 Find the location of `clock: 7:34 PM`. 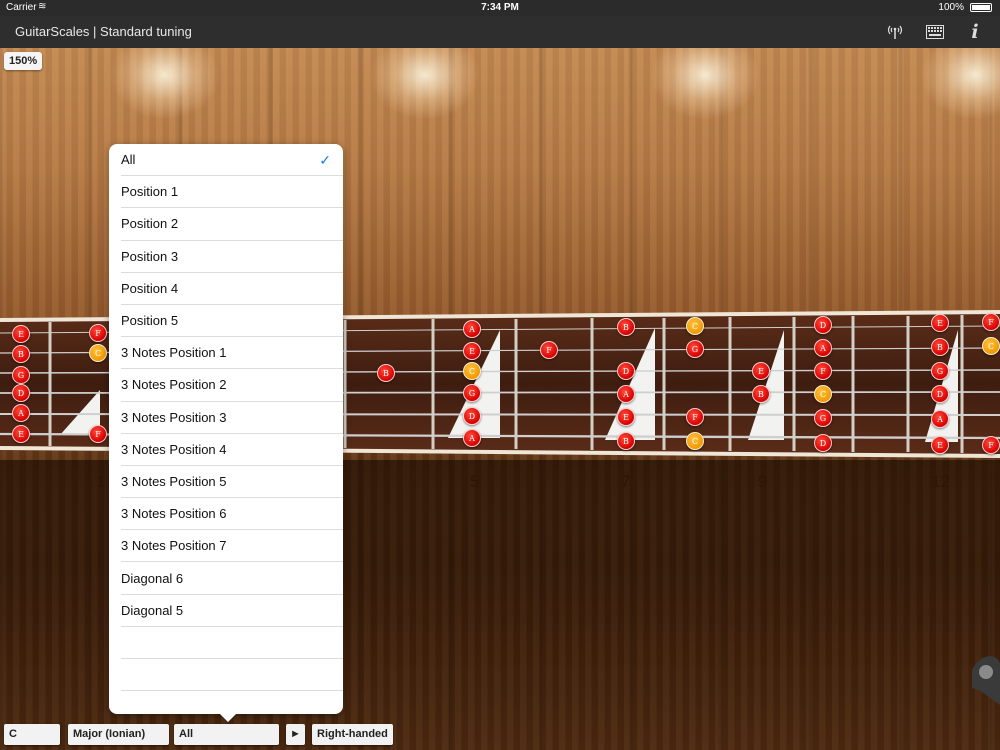

clock: 7:34 PM is located at coordinates (500, 7).